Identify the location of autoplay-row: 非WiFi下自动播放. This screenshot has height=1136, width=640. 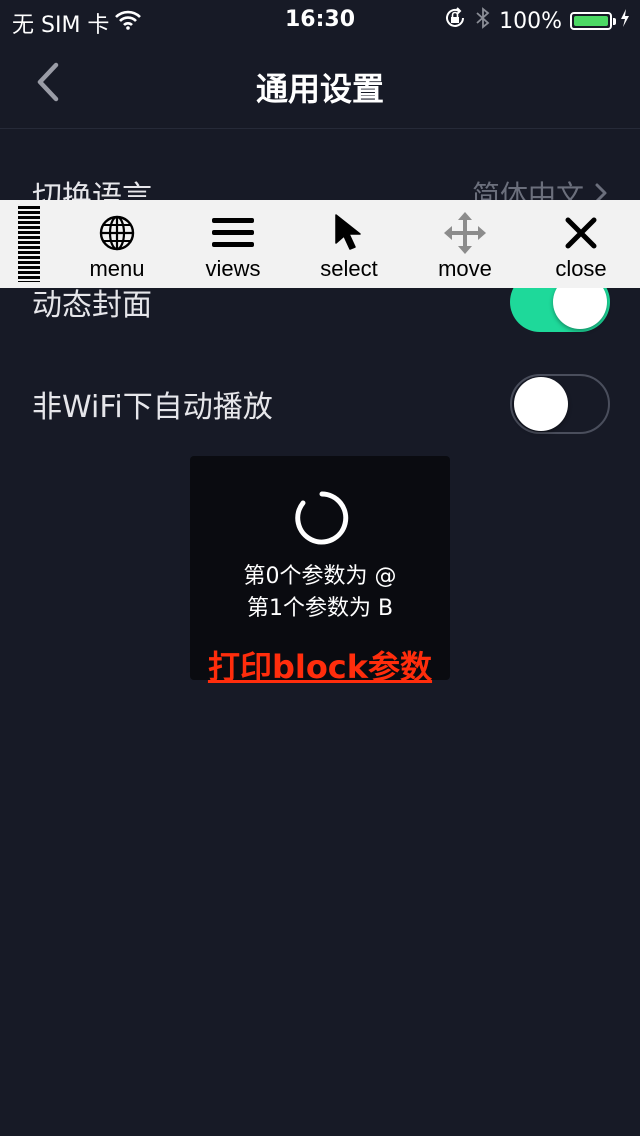
(320, 404).